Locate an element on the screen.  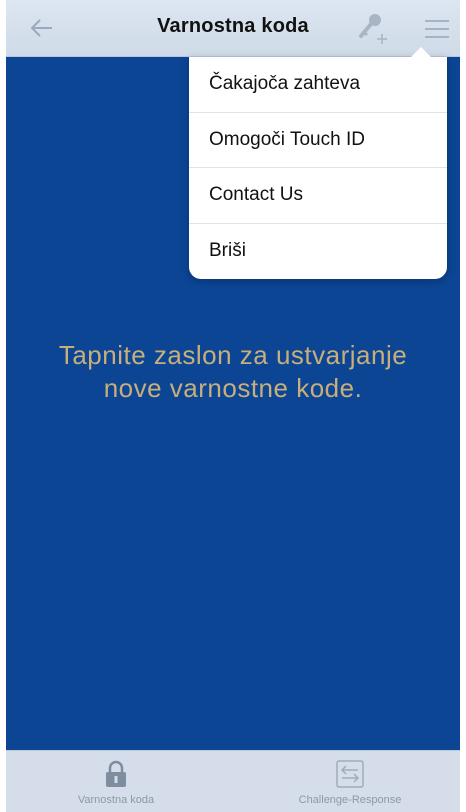
hamburger-menu-icon is located at coordinates (437, 29).